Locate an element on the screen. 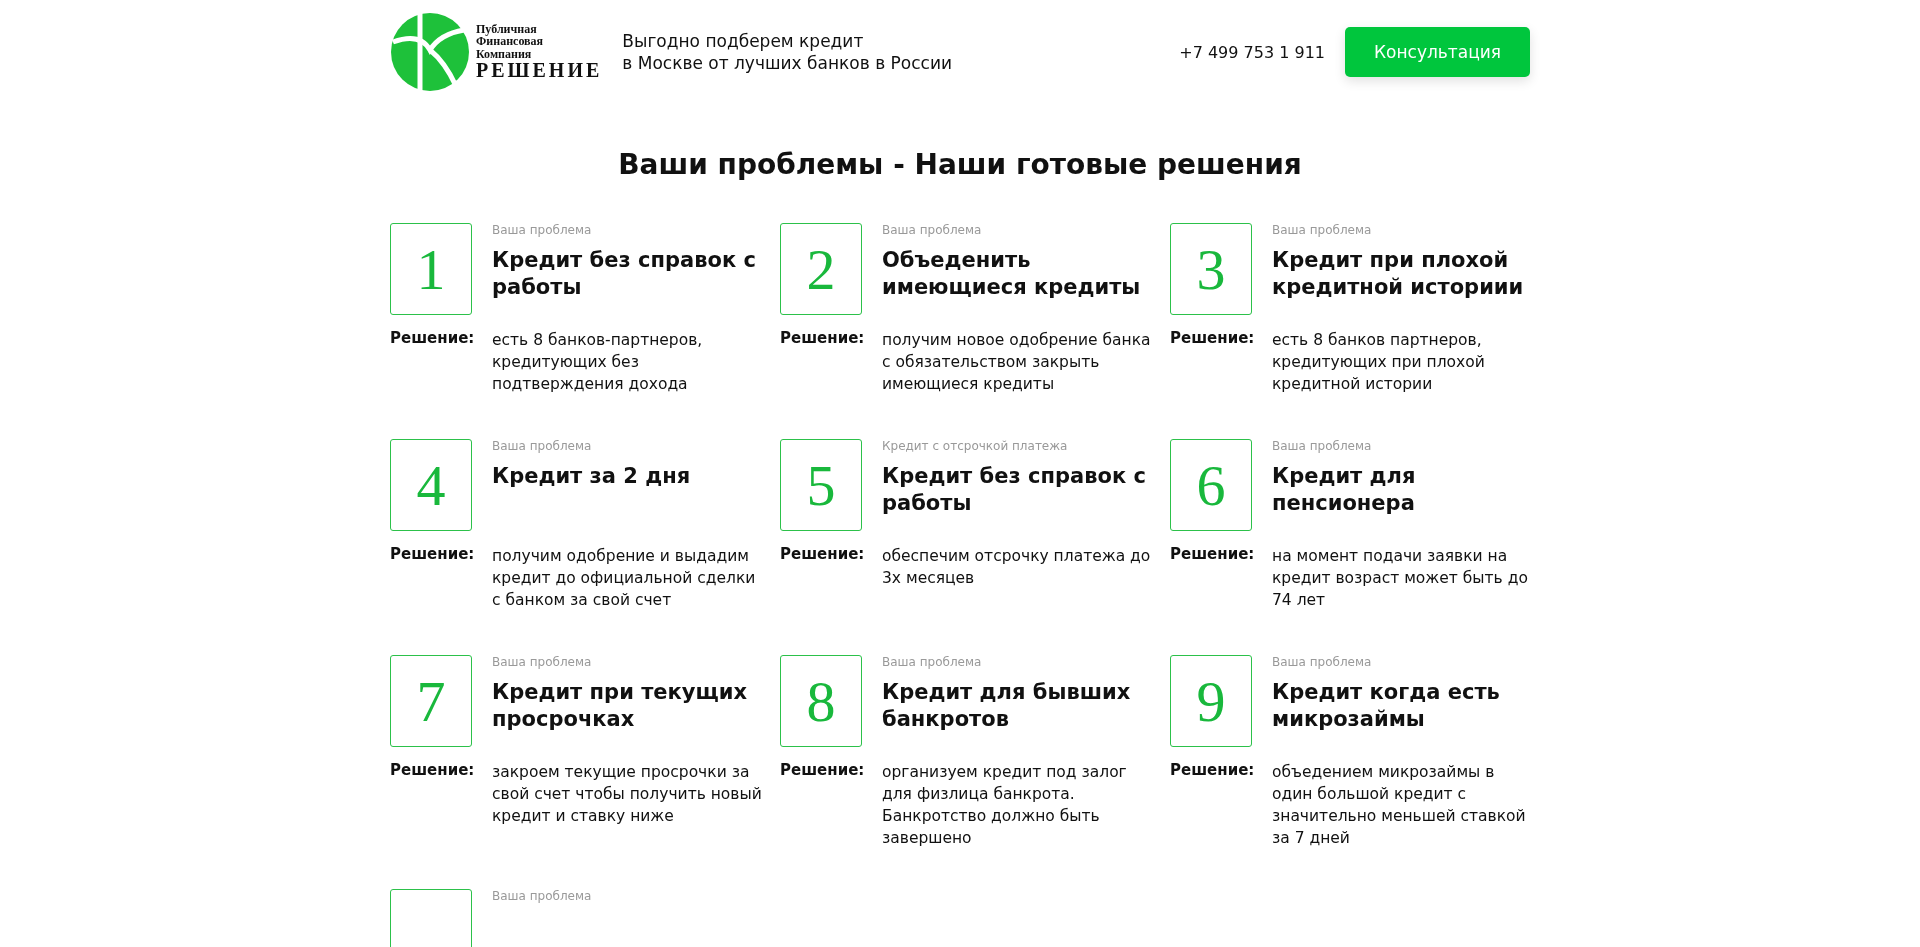 This screenshot has height=947, width=1920. number: 6 is located at coordinates (1211, 485).